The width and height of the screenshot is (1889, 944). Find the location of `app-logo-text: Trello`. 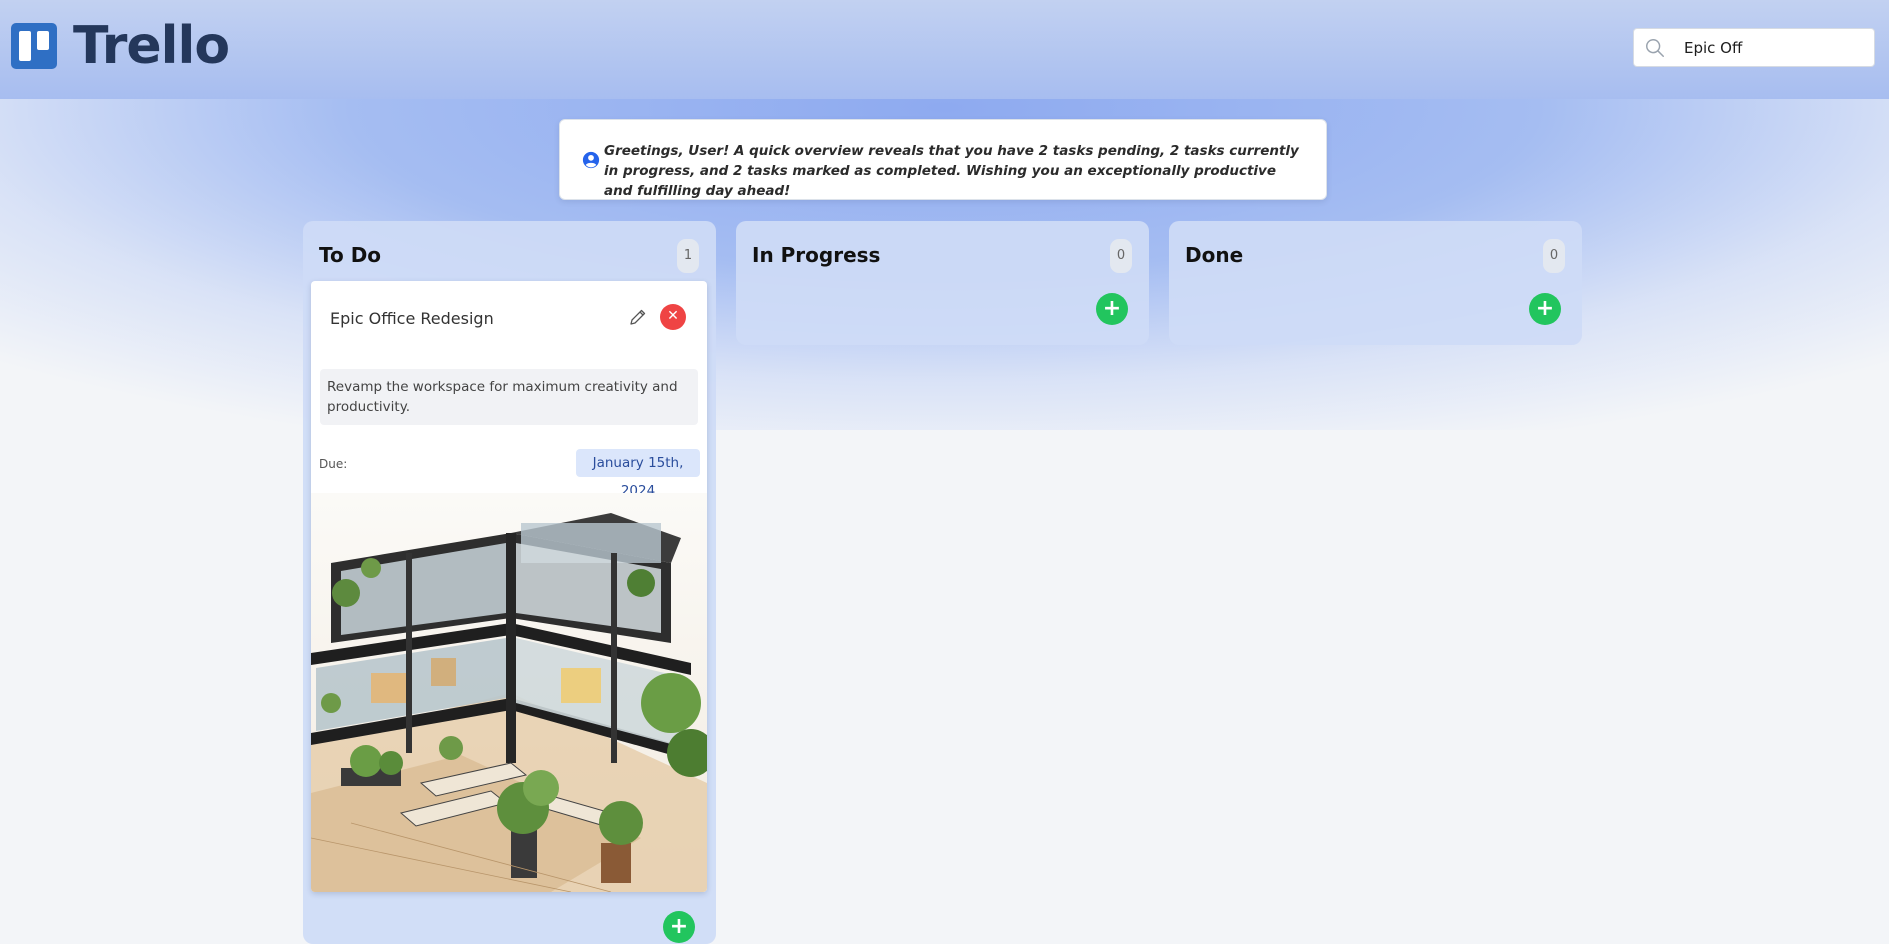

app-logo-text: Trello is located at coordinates (151, 46).